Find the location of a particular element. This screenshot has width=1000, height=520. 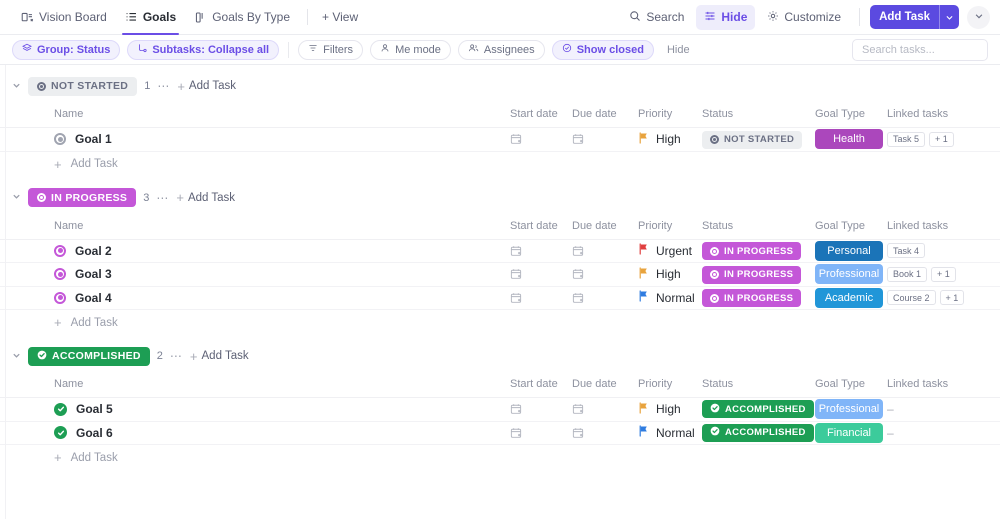

hide-button: Hide is located at coordinates (726, 17).